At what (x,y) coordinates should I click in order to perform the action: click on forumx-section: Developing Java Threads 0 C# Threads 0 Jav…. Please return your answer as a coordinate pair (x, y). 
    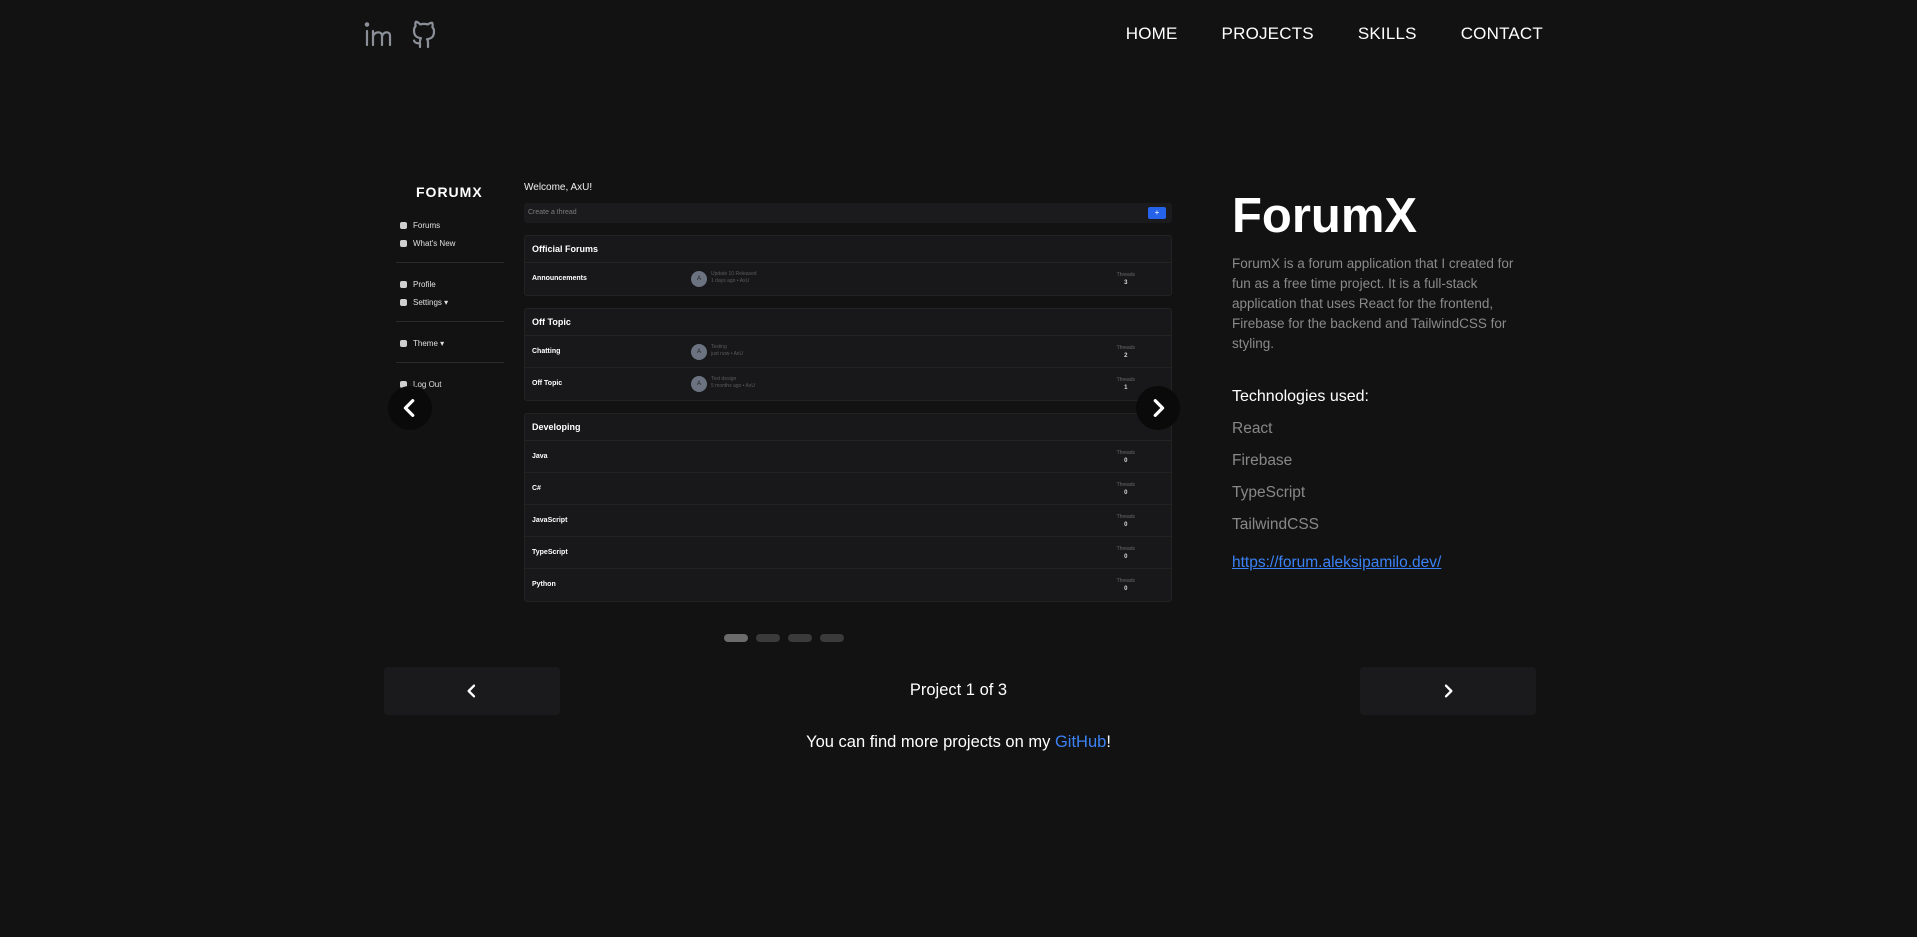
    Looking at the image, I should click on (848, 507).